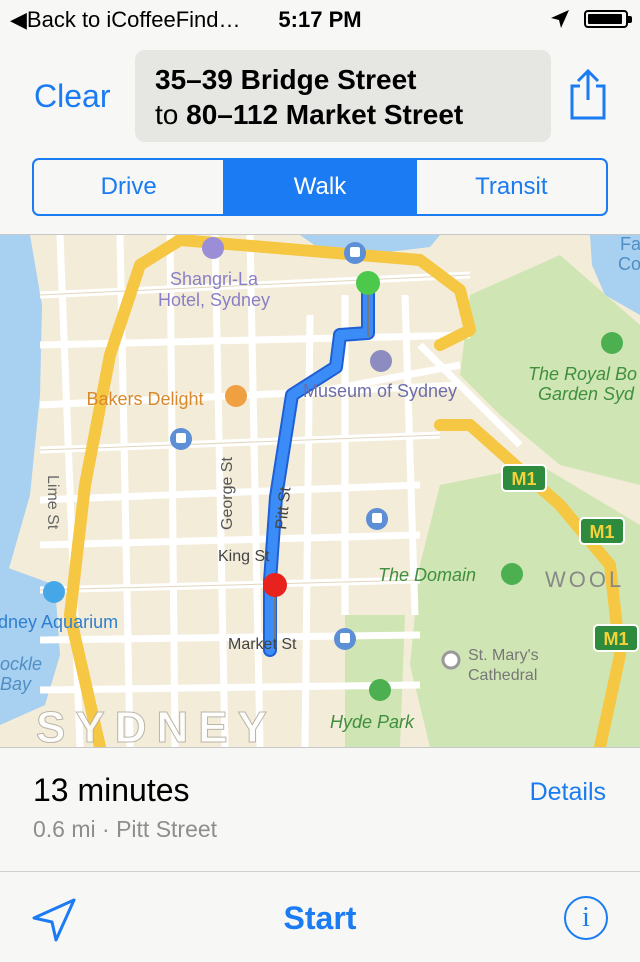  I want to click on the-domain-label: The Domain, so click(427, 575).